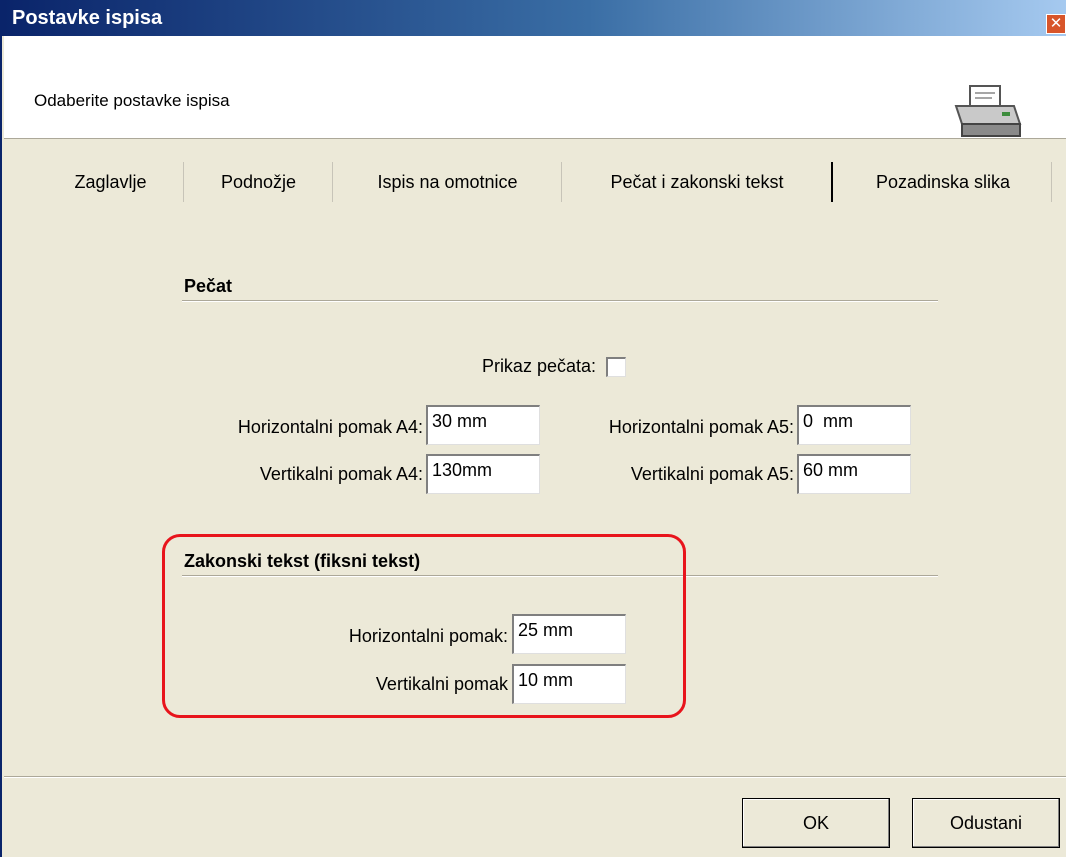 The width and height of the screenshot is (1066, 857). Describe the element at coordinates (483, 474) in the screenshot. I see `v-pomak-a4-input: 130mm` at that location.